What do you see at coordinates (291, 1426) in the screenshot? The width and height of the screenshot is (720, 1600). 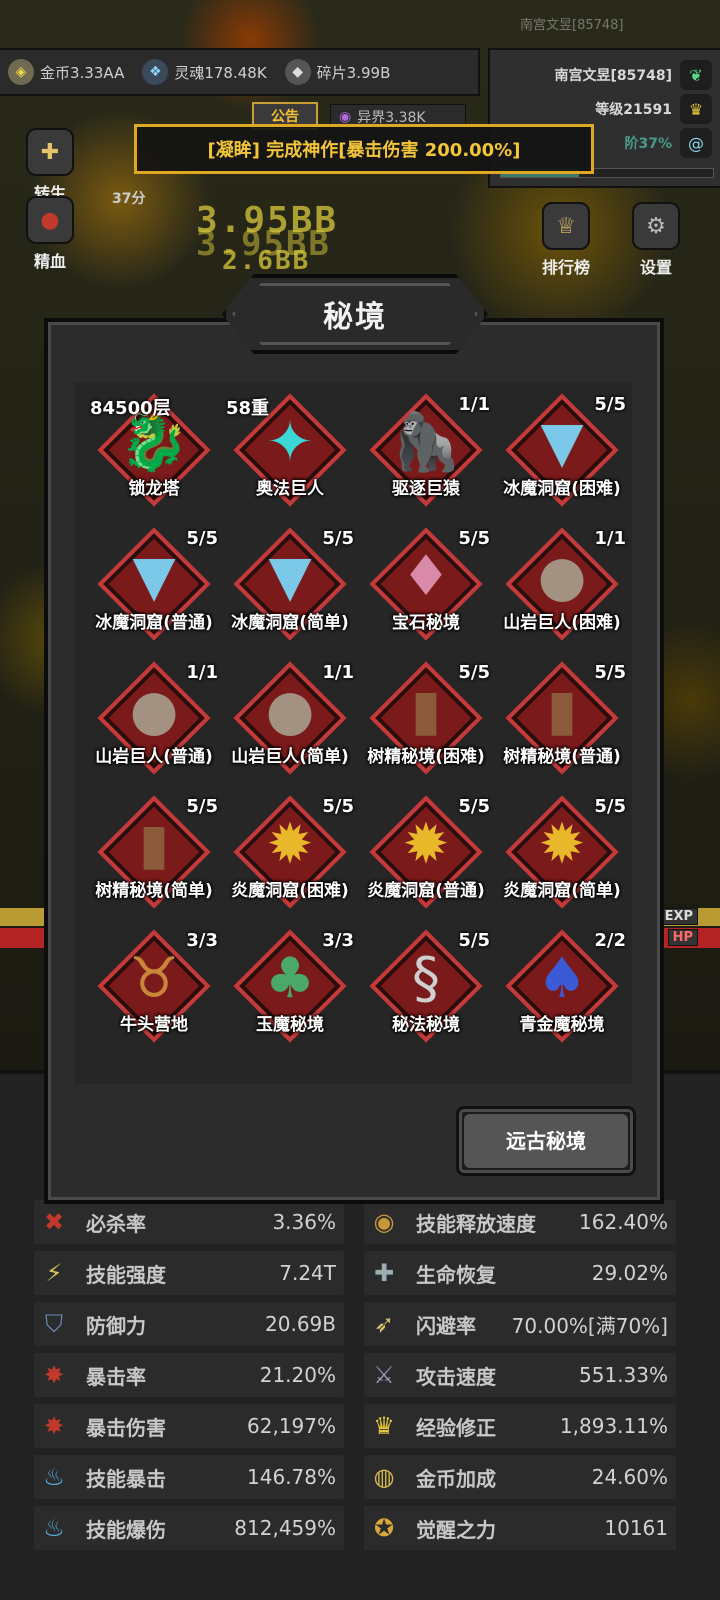 I see `stat-value: 62,197%` at bounding box center [291, 1426].